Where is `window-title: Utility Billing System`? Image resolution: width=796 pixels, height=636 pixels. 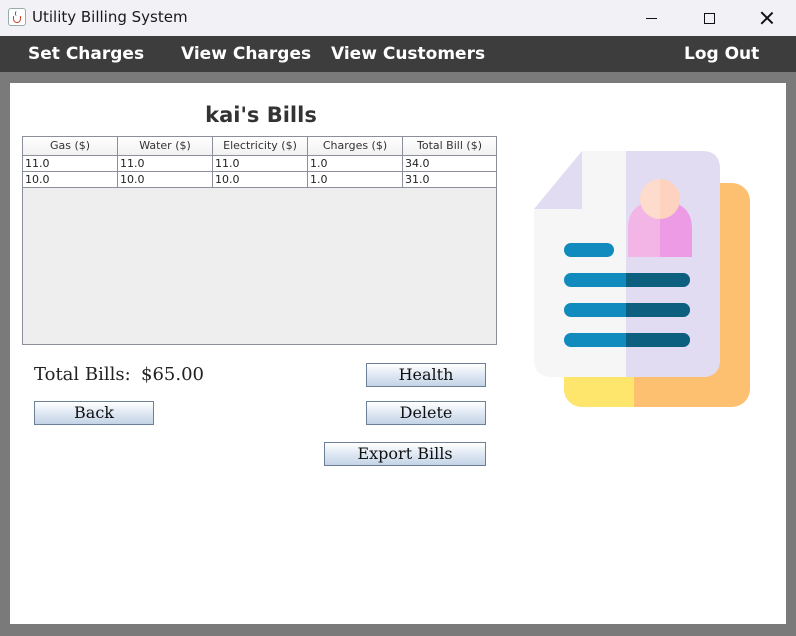 window-title: Utility Billing System is located at coordinates (110, 17).